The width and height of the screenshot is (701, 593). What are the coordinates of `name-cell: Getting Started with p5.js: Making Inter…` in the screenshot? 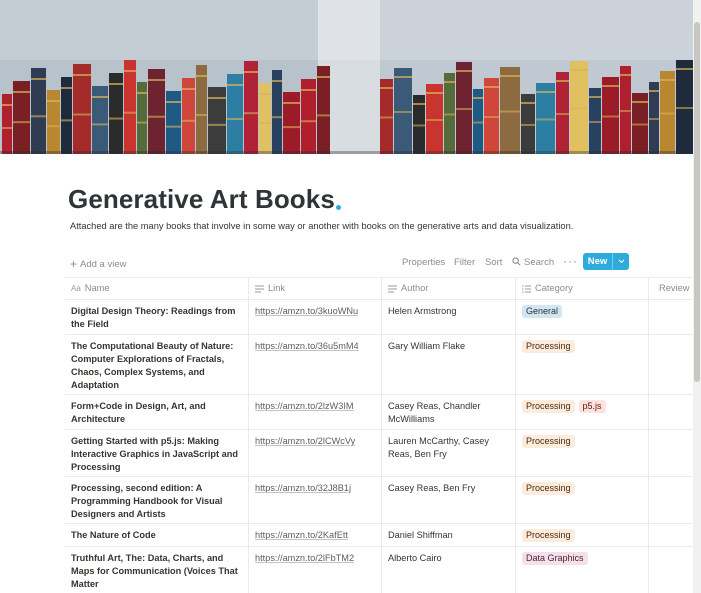 It's located at (157, 453).